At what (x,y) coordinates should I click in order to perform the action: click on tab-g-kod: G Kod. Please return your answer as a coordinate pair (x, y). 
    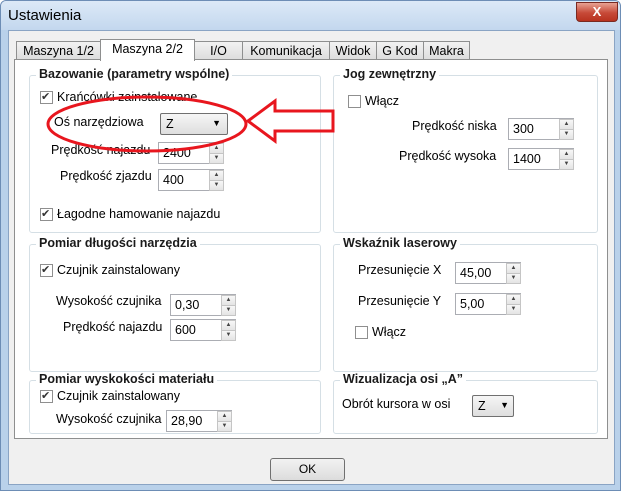
    Looking at the image, I should click on (400, 50).